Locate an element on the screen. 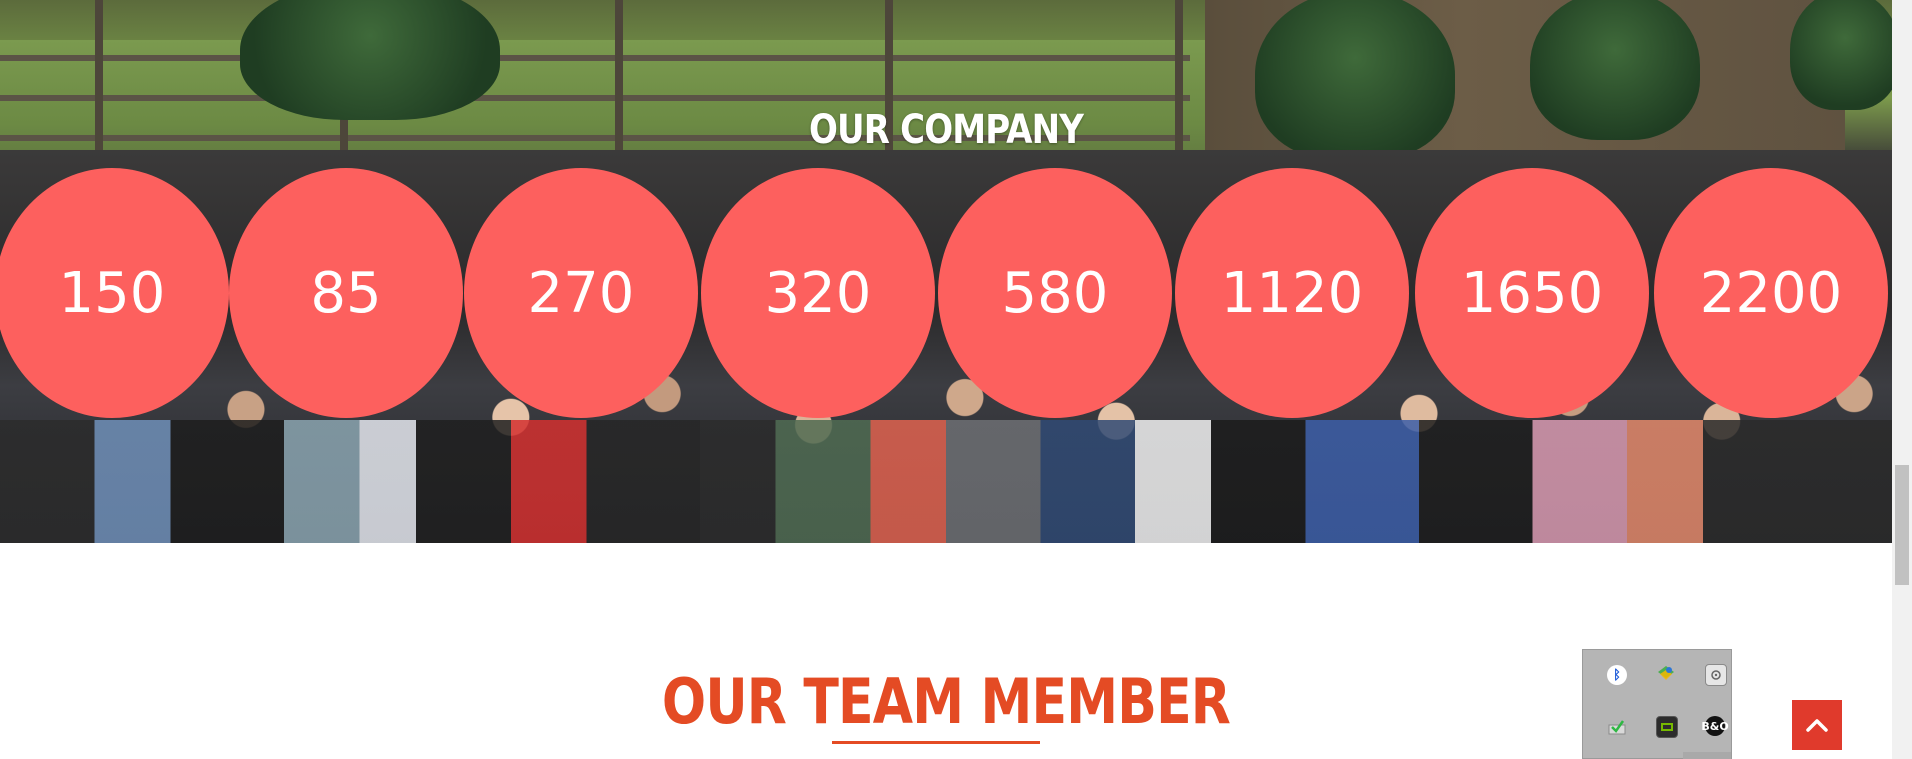  checkmark-icon is located at coordinates (1617, 727).